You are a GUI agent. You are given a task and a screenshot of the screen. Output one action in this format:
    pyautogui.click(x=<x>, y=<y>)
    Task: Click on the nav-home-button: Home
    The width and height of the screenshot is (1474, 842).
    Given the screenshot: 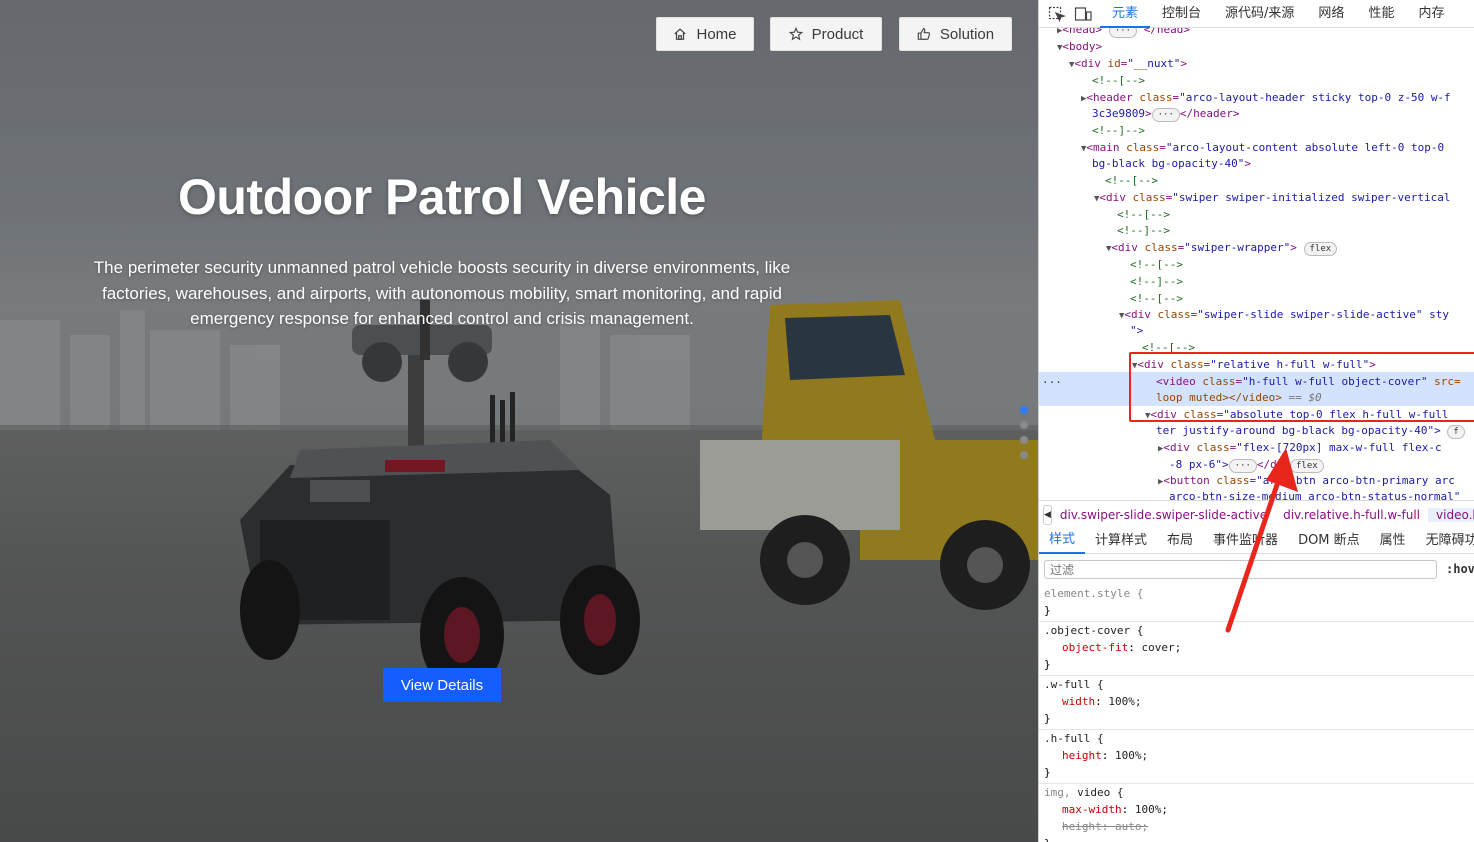 What is the action you would take?
    pyautogui.click(x=705, y=34)
    